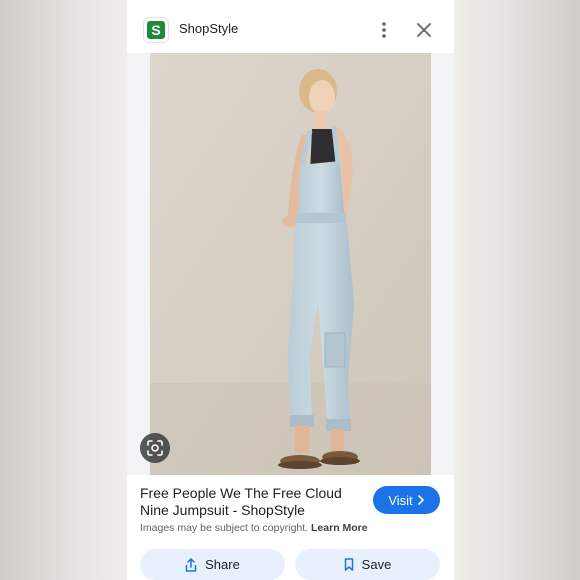 This screenshot has height=580, width=580. I want to click on site-logo: S, so click(156, 30).